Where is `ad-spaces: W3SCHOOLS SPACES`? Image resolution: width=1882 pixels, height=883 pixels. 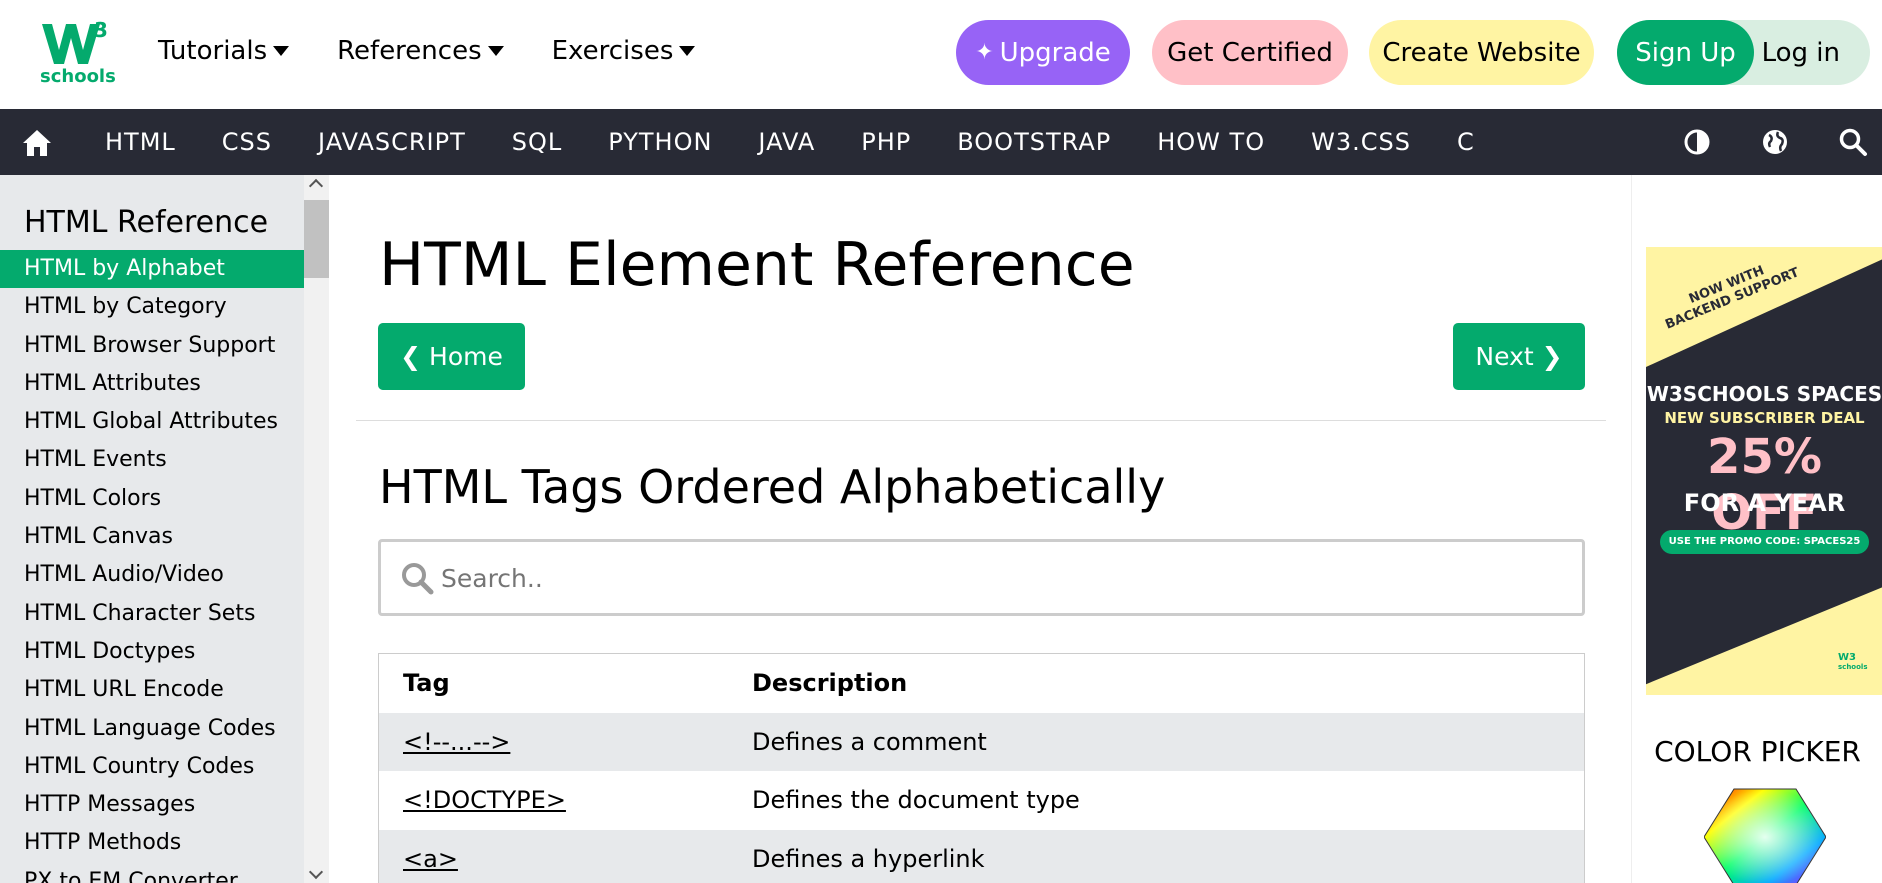
ad-spaces: W3SCHOOLS SPACES is located at coordinates (1764, 394).